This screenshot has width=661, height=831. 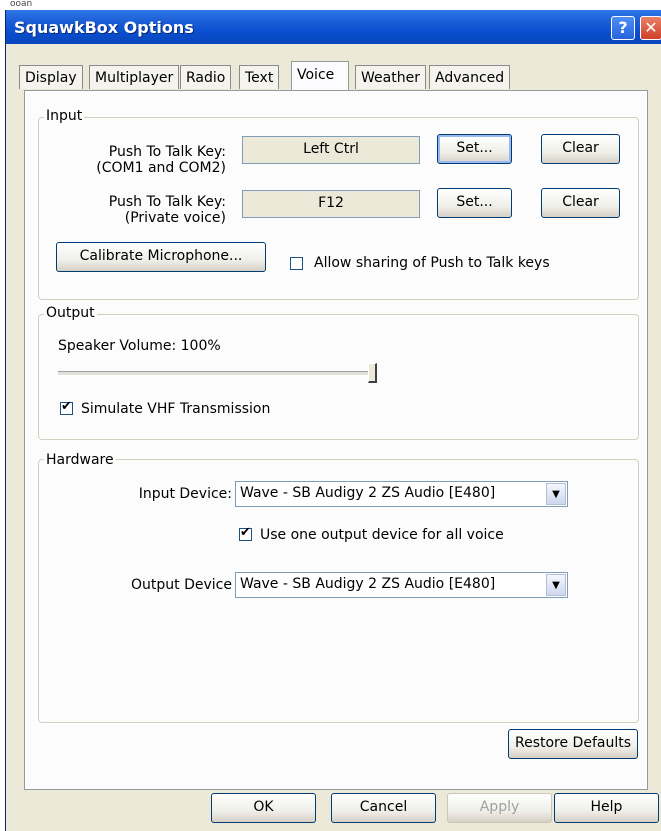 I want to click on title-bar: SquawkBox Options ? ✕, so click(x=333, y=27).